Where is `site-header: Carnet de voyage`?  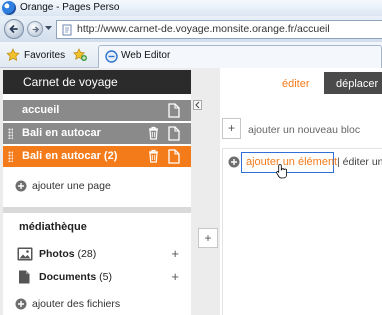
site-header: Carnet de voyage is located at coordinates (97, 82).